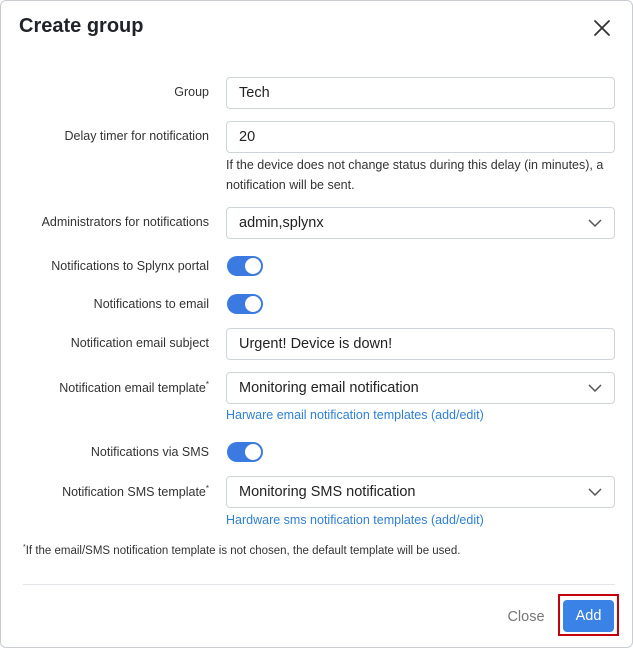 The height and width of the screenshot is (648, 633). Describe the element at coordinates (420, 492) in the screenshot. I see `sms-template-select: Monitoring SMS notification` at that location.